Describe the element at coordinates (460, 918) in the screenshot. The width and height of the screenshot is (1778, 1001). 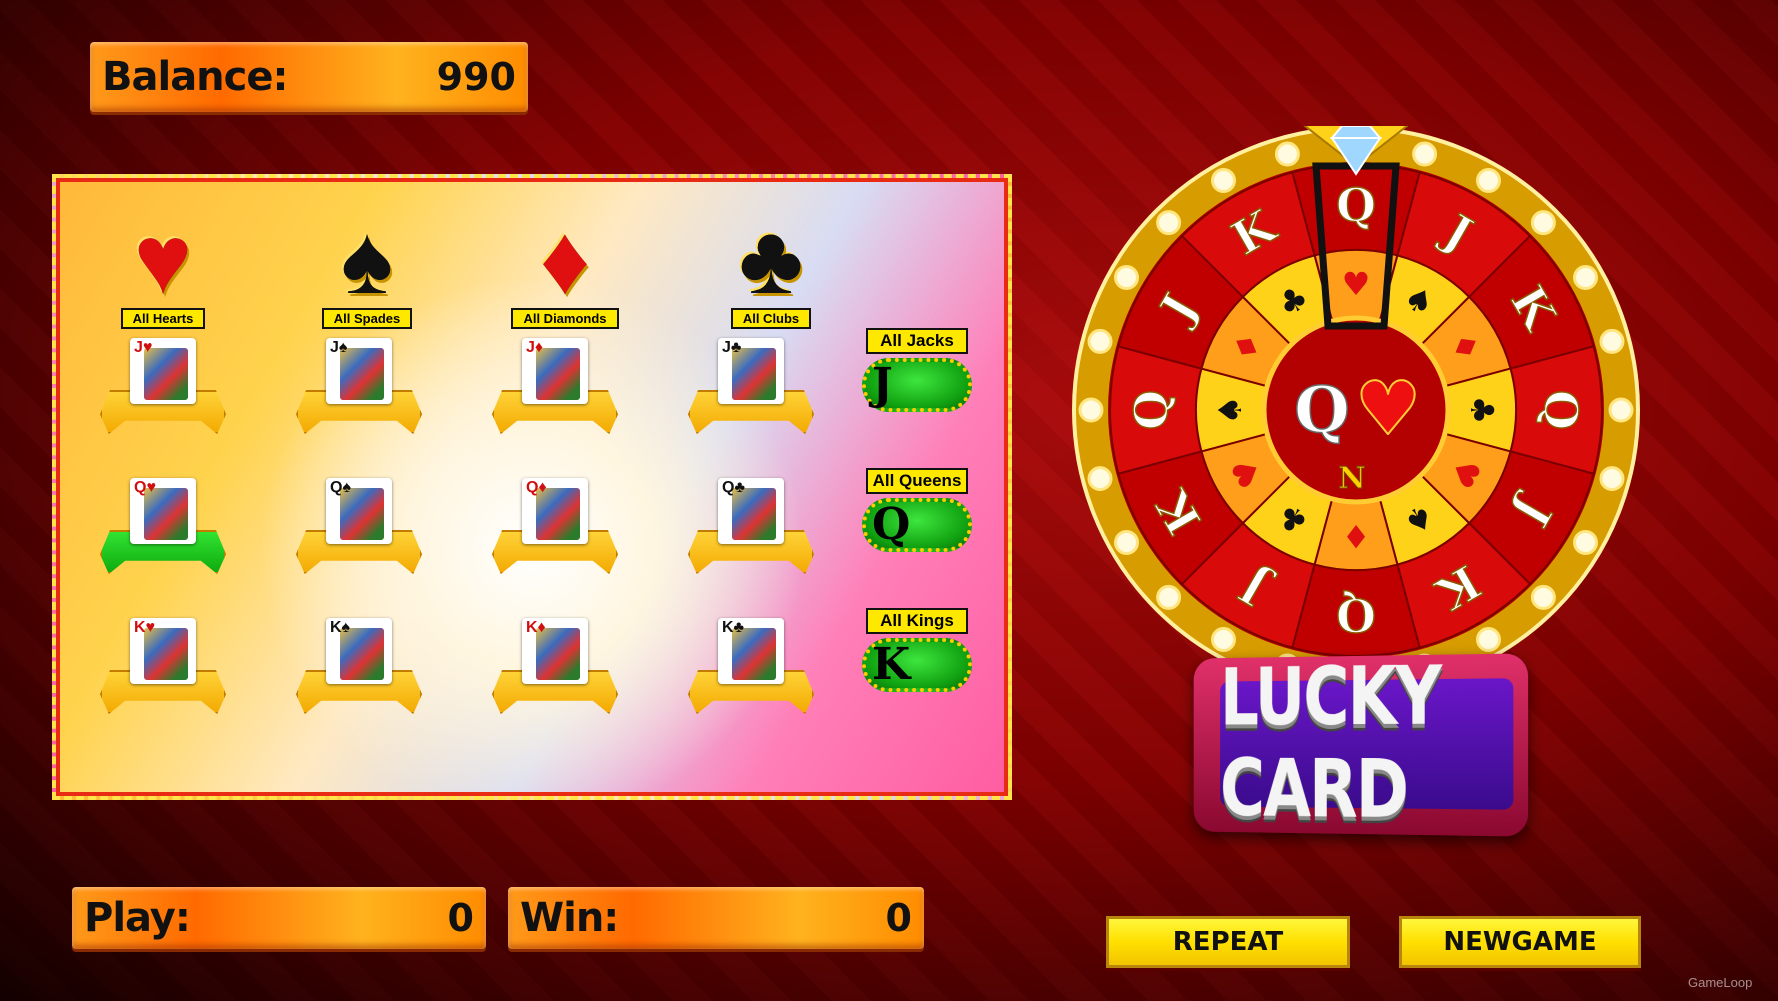
I see `play-value: 0` at that location.